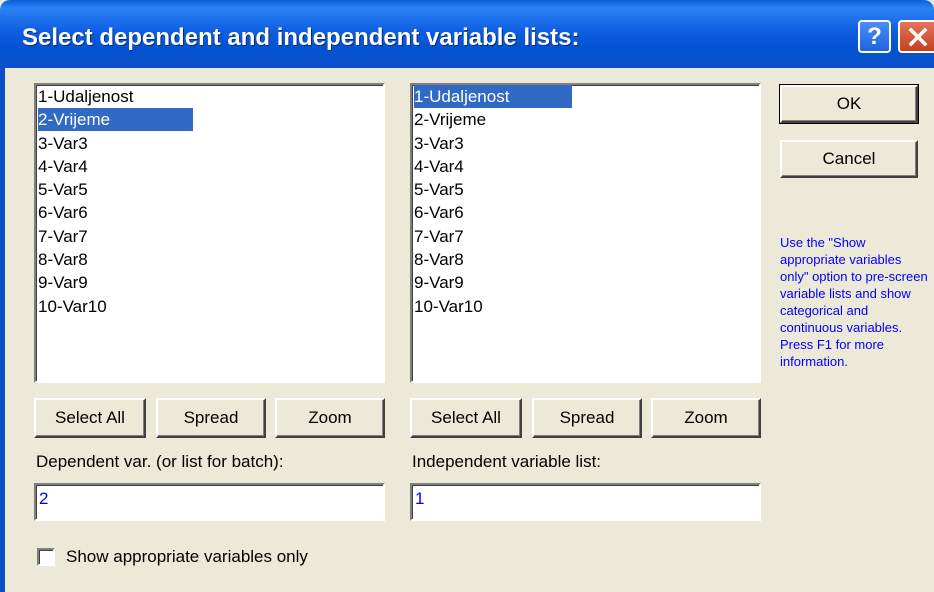  What do you see at coordinates (586, 96) in the screenshot?
I see `list-item-selected: 1-Udaljenost` at bounding box center [586, 96].